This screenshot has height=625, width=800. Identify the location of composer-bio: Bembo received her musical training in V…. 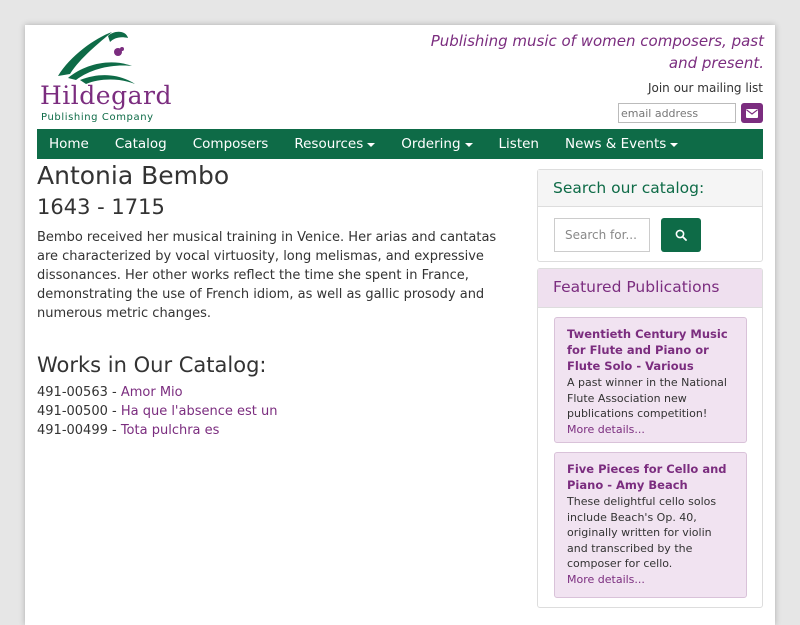
(267, 275).